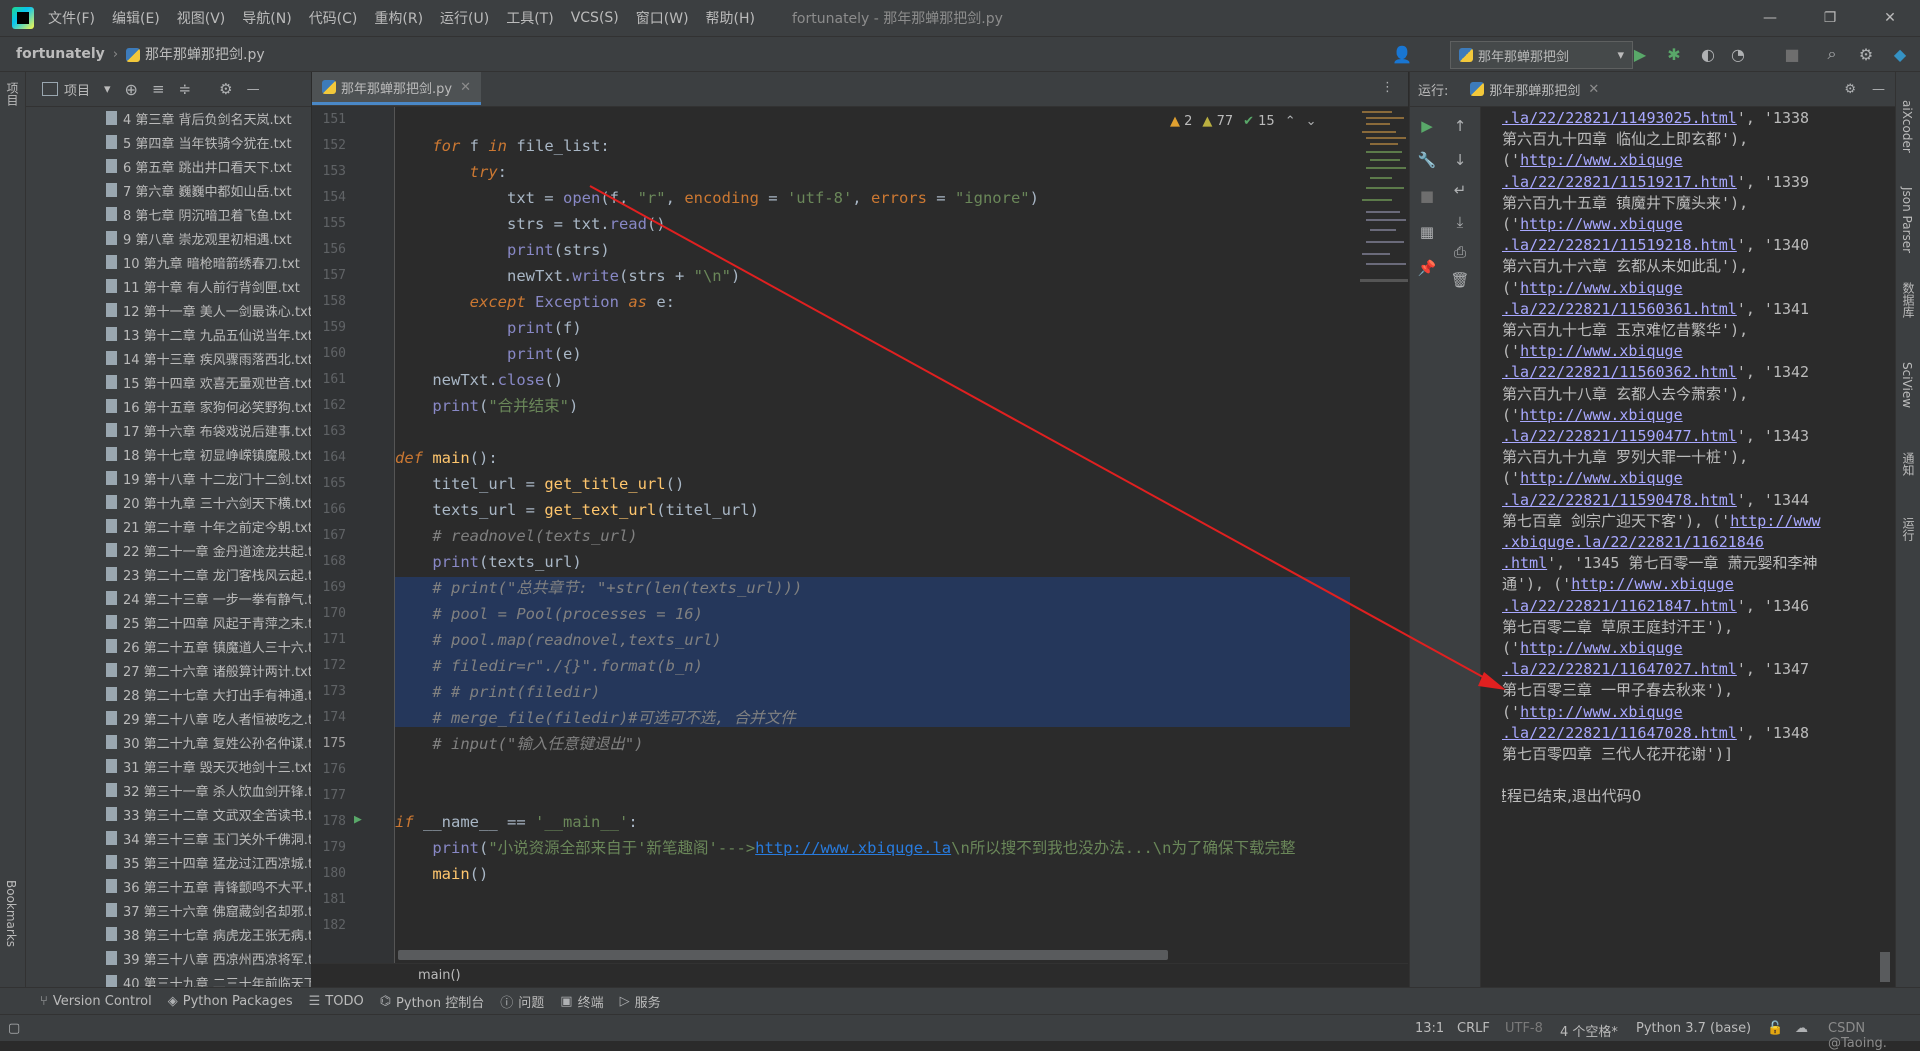 The image size is (1920, 1051). I want to click on breadcrumb-file: 那年那蝉那把剑.py, so click(195, 54).